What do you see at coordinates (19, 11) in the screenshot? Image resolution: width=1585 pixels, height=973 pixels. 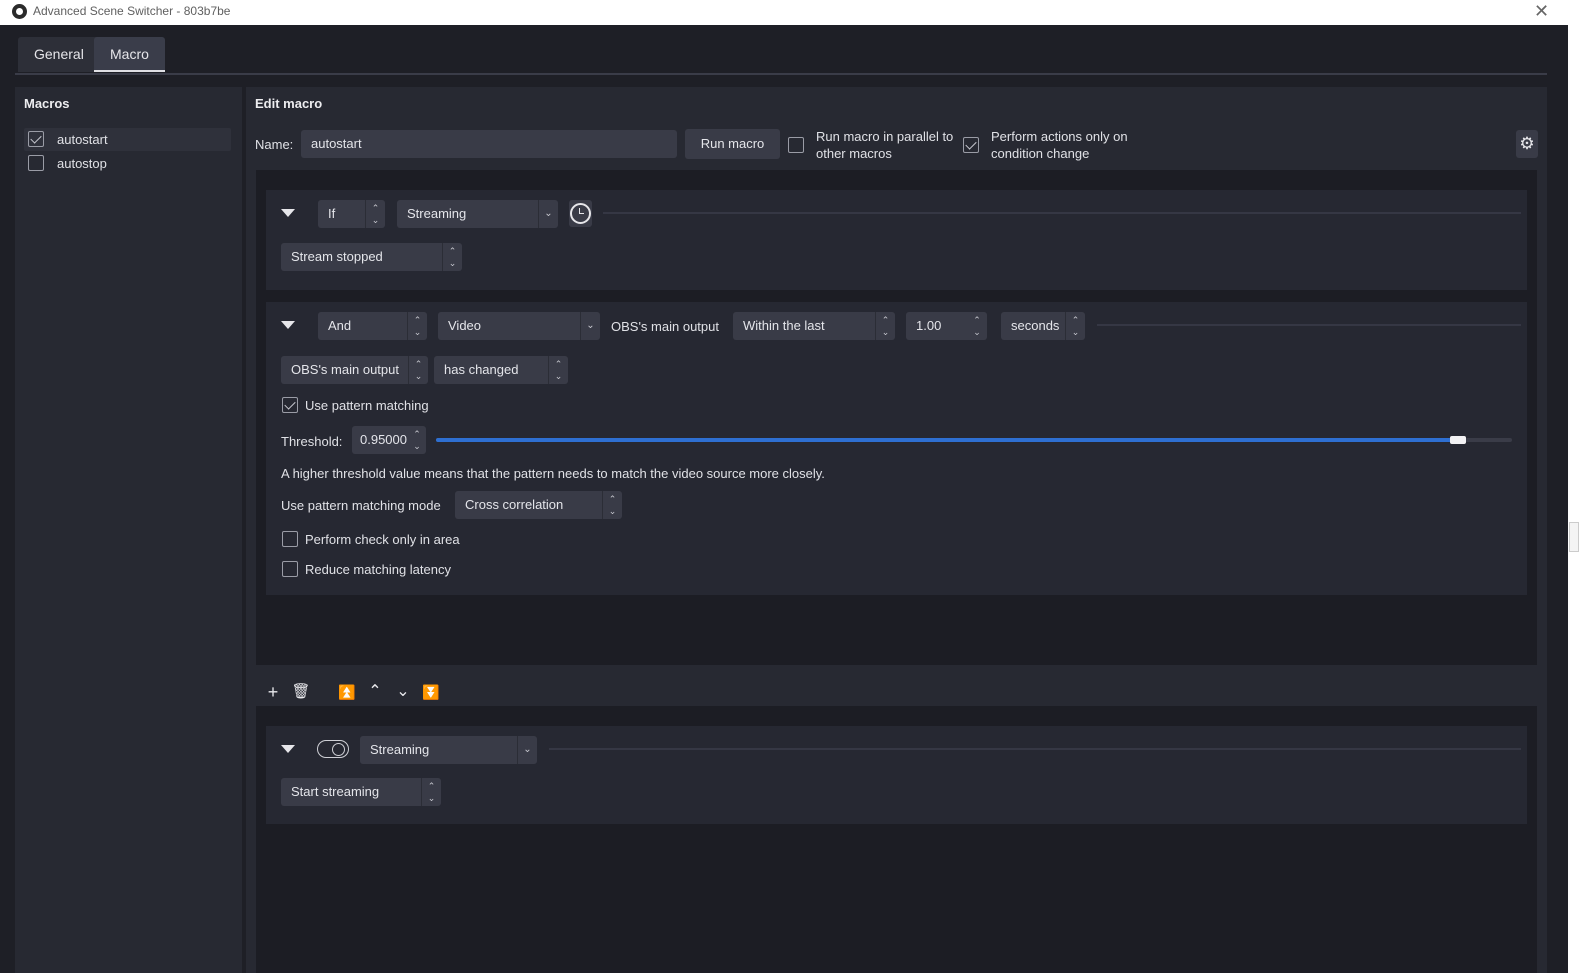 I see `obs-logo-icon` at bounding box center [19, 11].